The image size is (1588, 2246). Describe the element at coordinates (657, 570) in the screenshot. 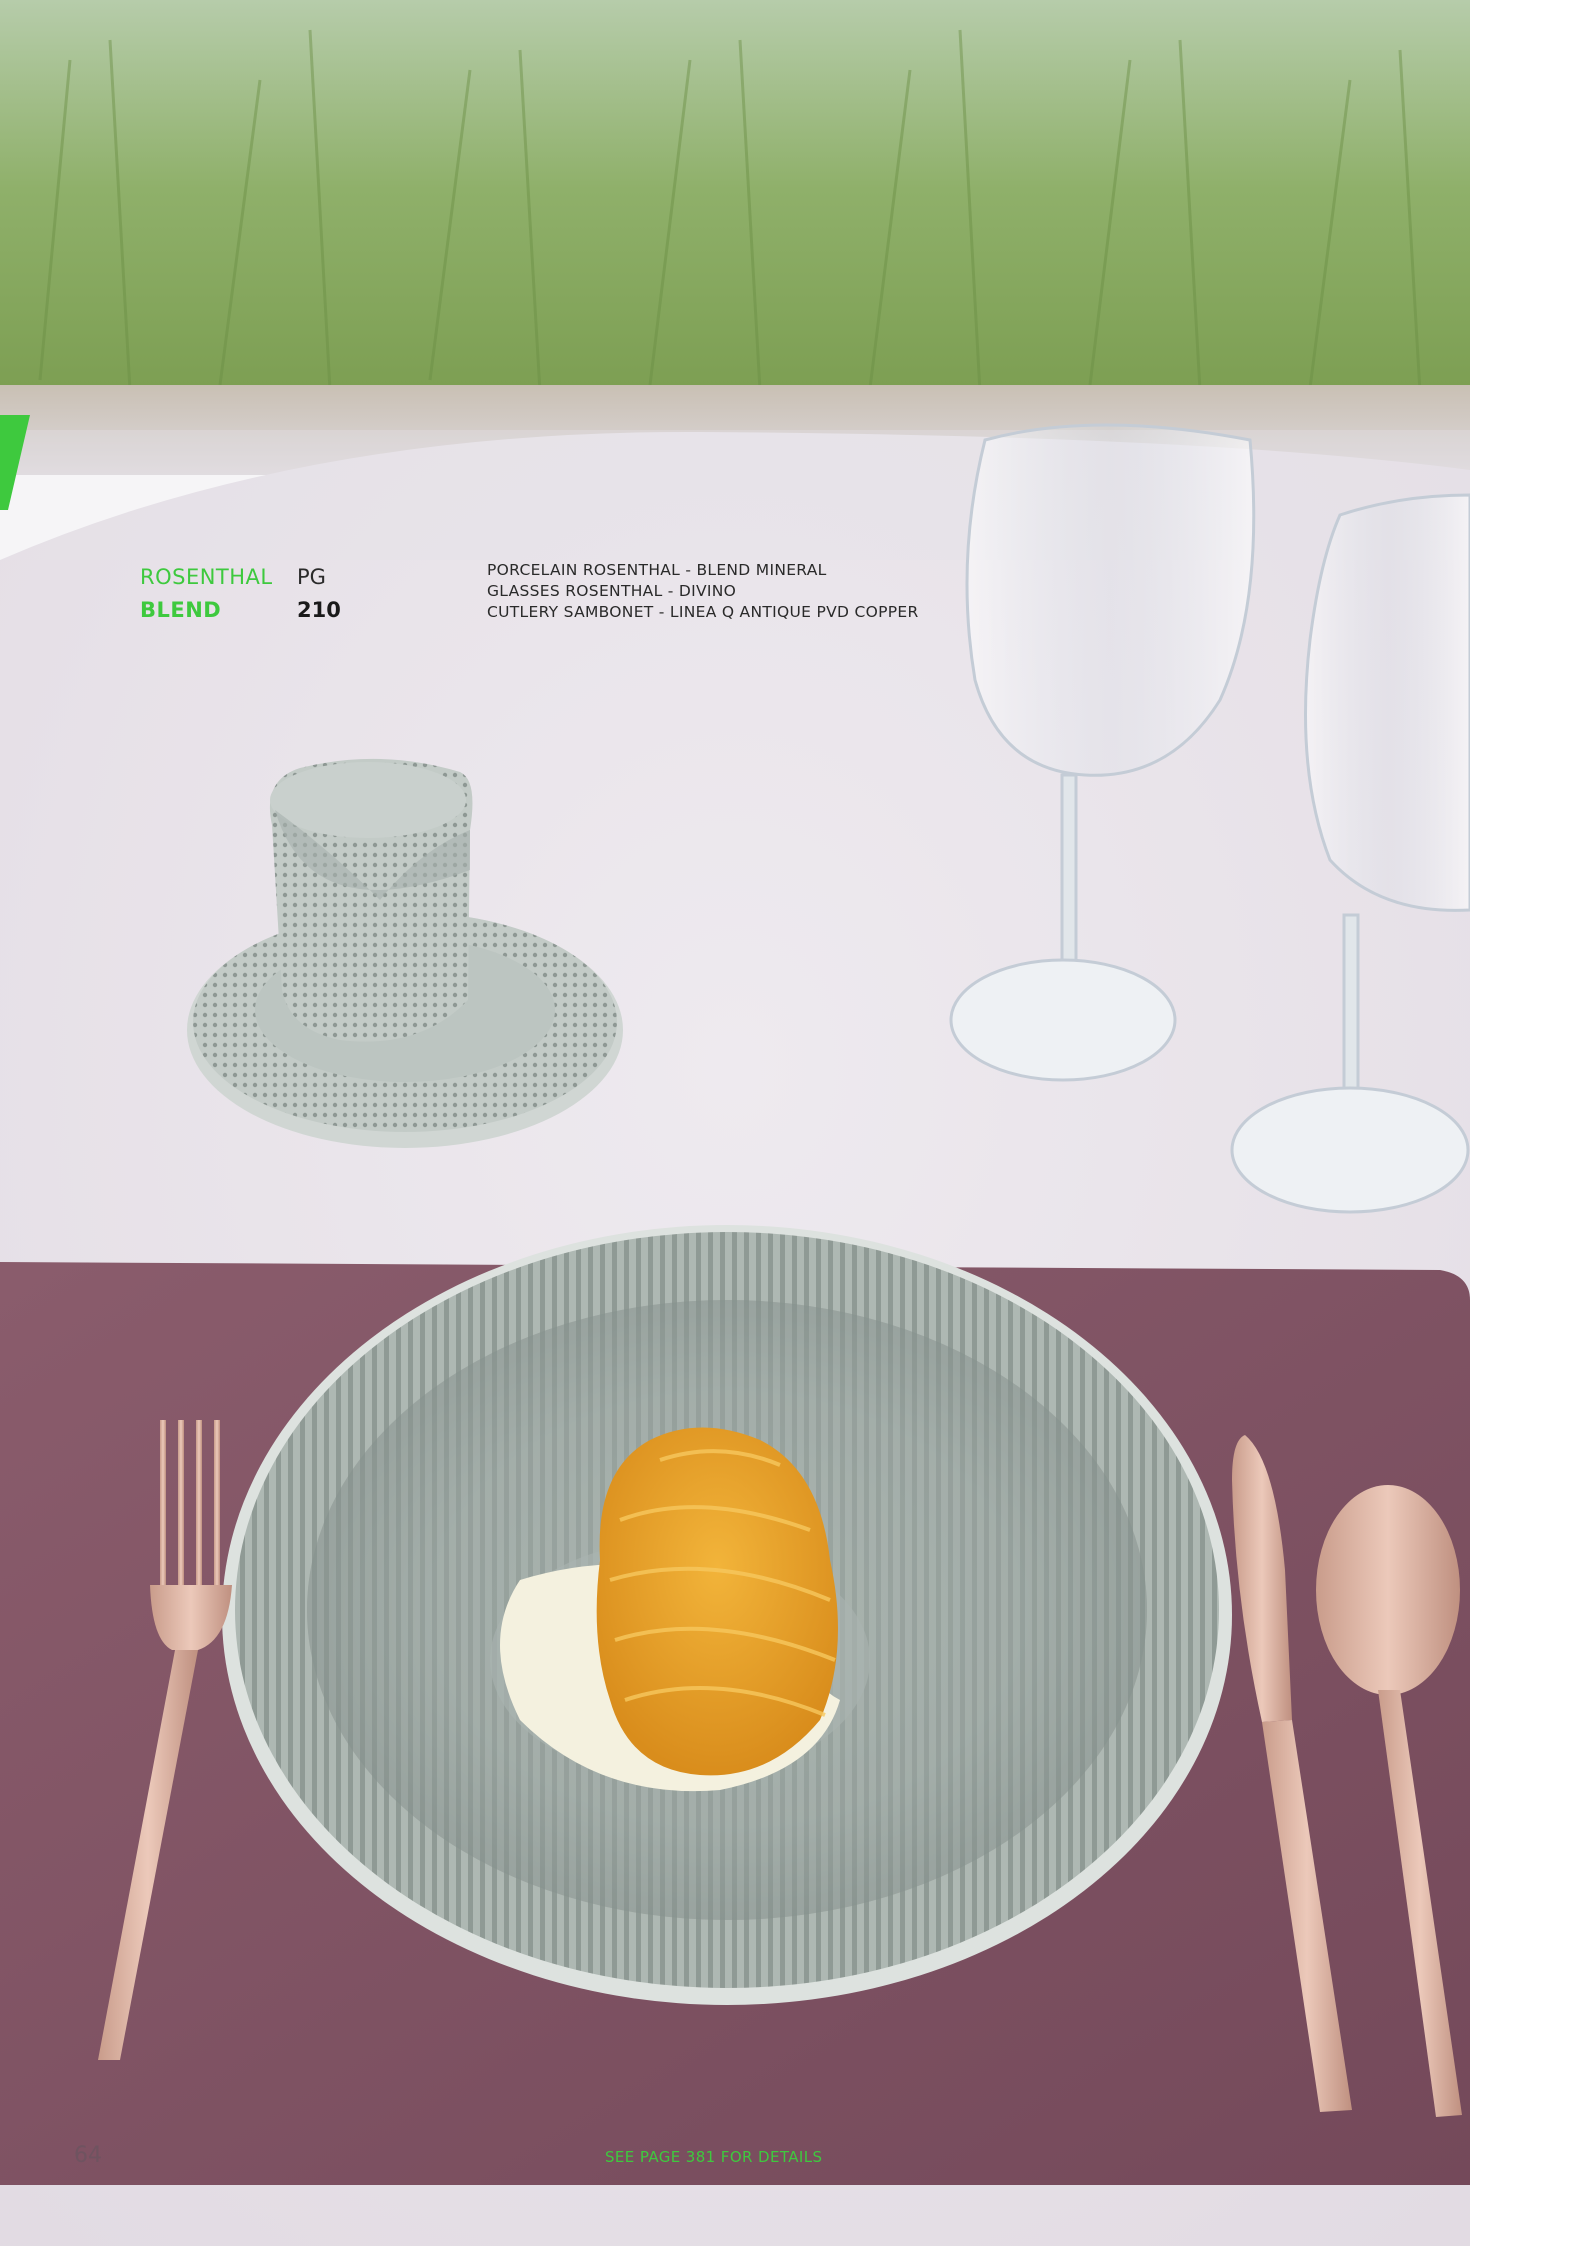

I see `spec-porcelain: PORCELAIN ROSENTHAL - BLEND MINERAL` at that location.